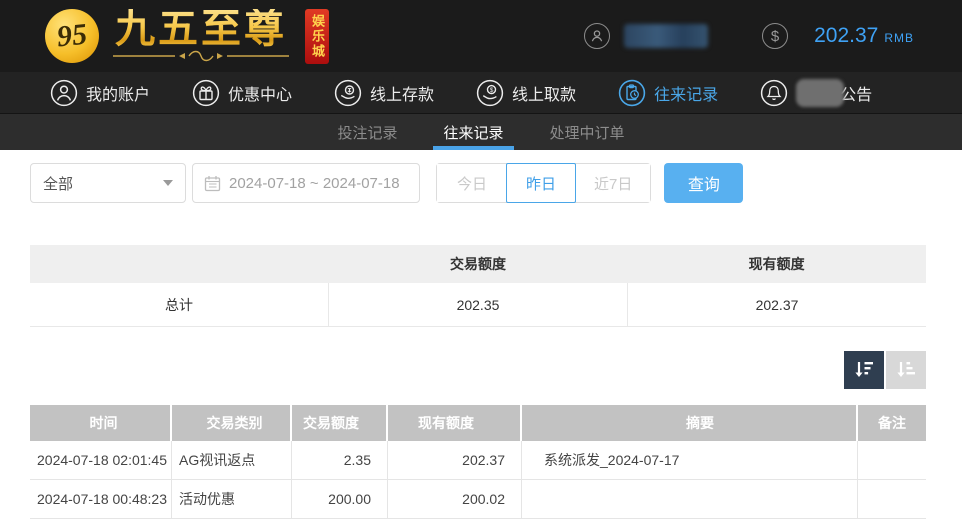 The image size is (962, 520). Describe the element at coordinates (666, 36) in the screenshot. I see `censored-username` at that location.